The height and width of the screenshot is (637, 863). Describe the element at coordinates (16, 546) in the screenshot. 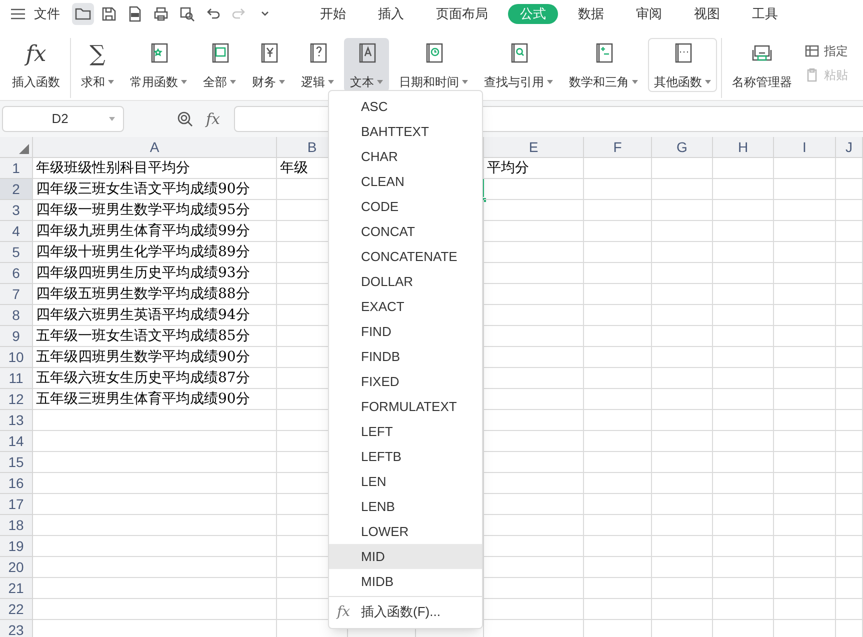

I see `row-header: 19` at that location.